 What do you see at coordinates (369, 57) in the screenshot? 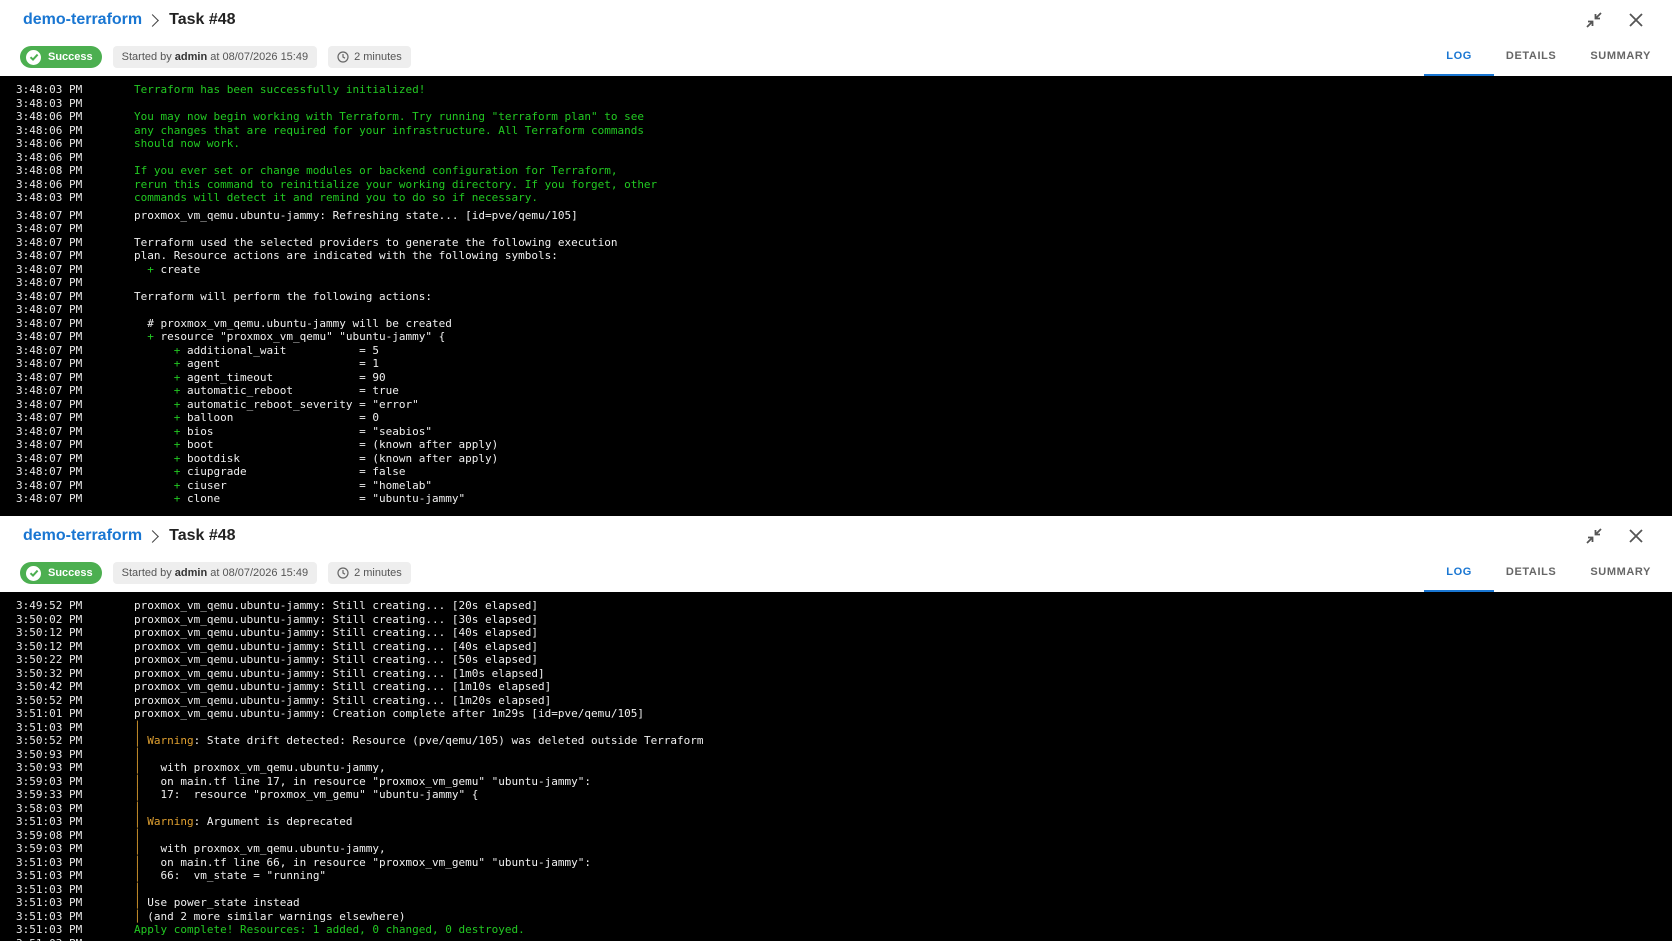
I see `duration-chip: 2 minutes` at bounding box center [369, 57].